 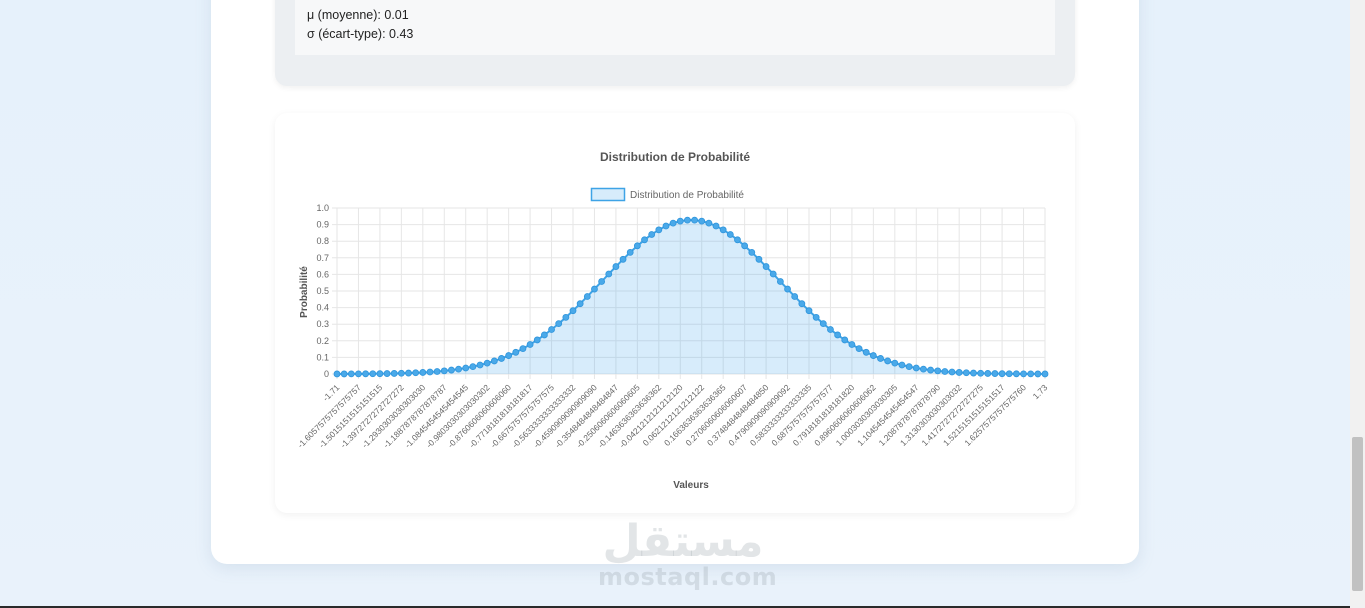 I want to click on y-tick-label: 0.5, so click(x=322, y=291).